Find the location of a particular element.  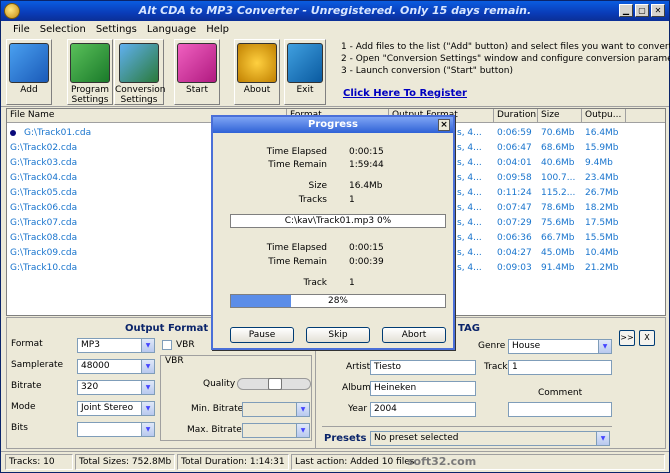

vbr-group-title: VBR is located at coordinates (174, 361).